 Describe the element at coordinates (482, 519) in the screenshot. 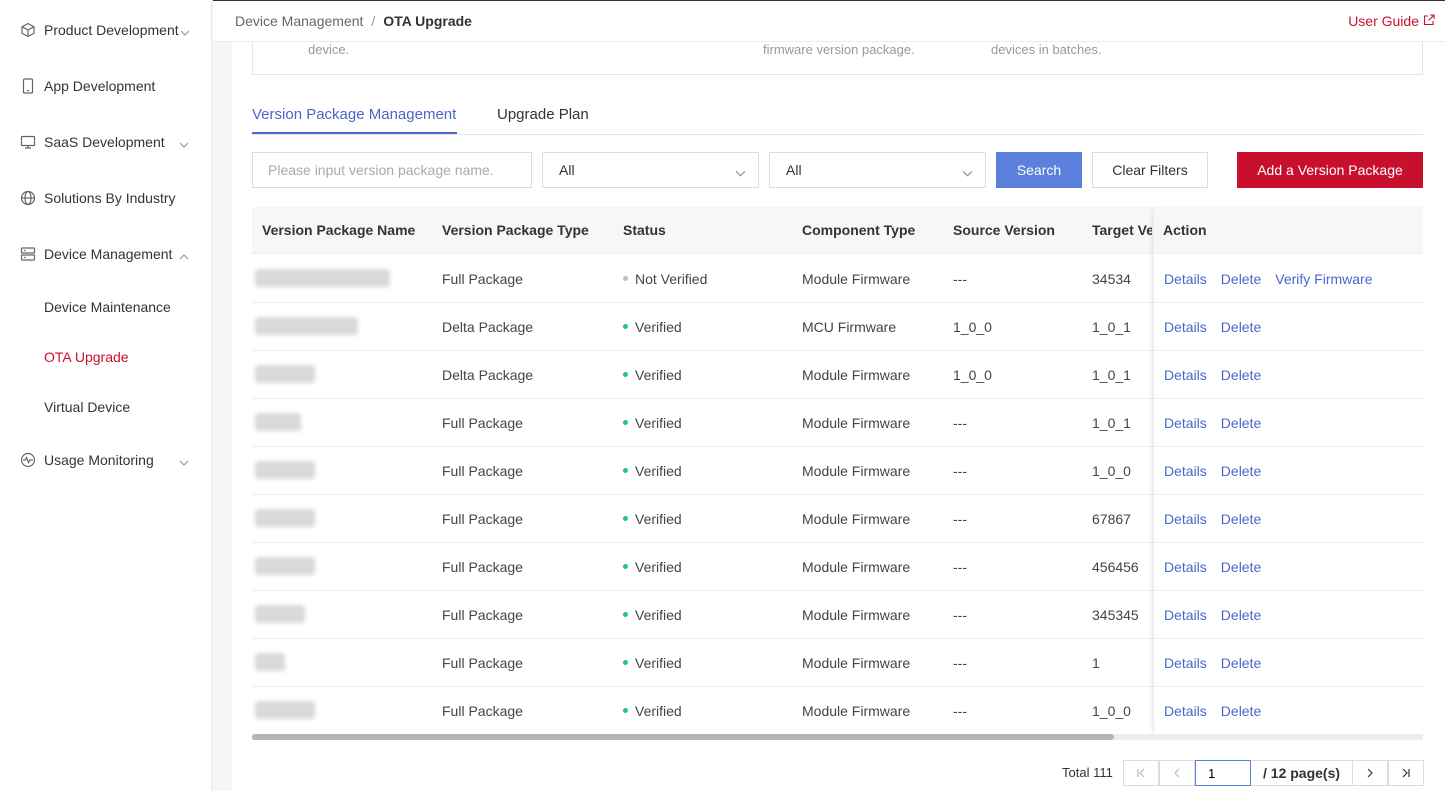

I see `cell-package-type: Full Package` at that location.